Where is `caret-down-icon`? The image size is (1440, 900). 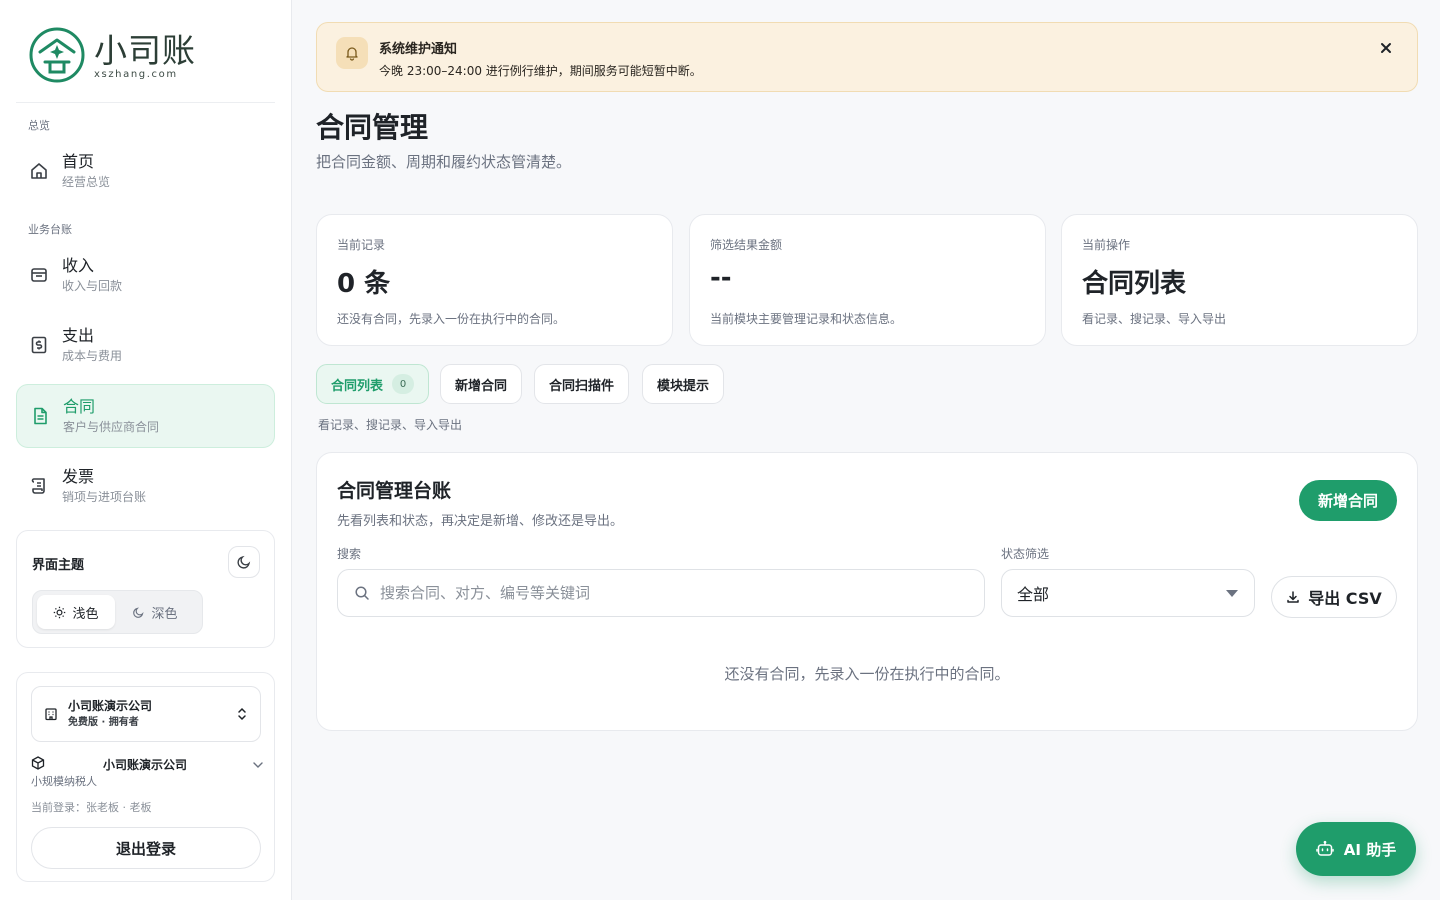 caret-down-icon is located at coordinates (1232, 593).